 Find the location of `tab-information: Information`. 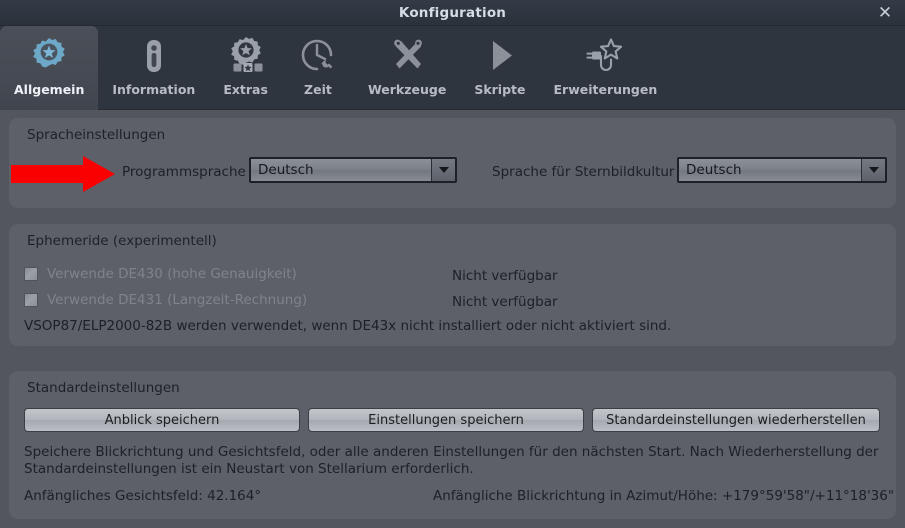

tab-information: Information is located at coordinates (153, 68).